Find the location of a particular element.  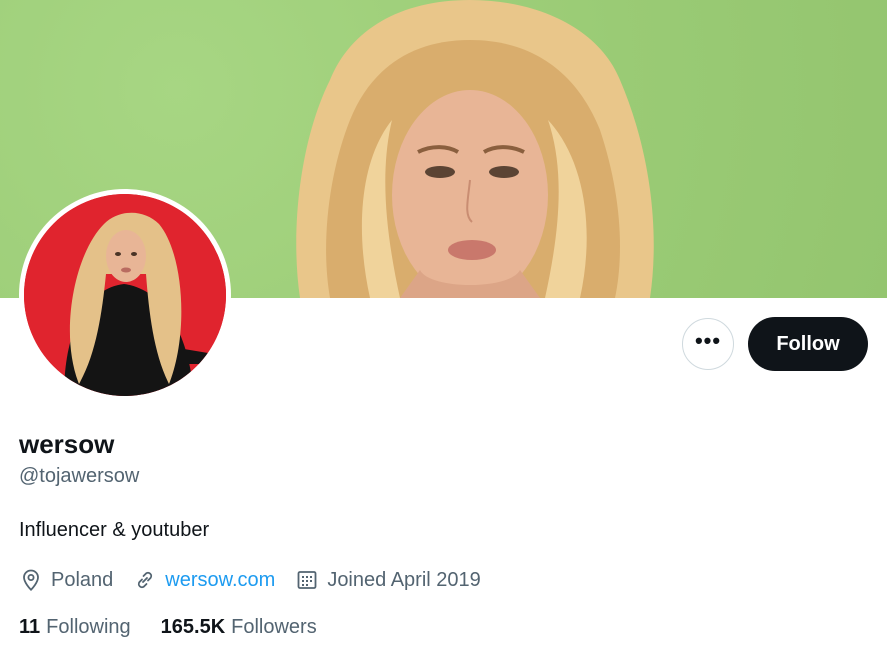

follow-button: Follow is located at coordinates (808, 344).